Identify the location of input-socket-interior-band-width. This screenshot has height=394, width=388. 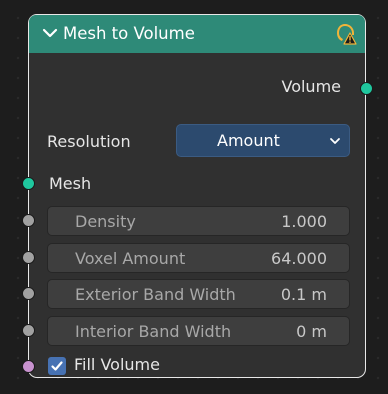
(28, 330).